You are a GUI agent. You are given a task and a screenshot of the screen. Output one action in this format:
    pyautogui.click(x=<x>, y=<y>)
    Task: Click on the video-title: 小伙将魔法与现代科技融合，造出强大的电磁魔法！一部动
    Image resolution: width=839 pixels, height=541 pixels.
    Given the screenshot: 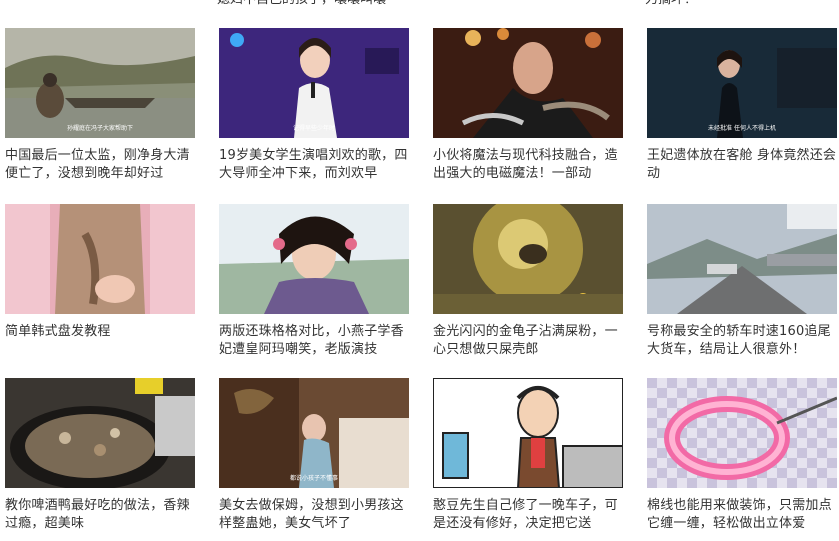 What is the action you would take?
    pyautogui.click(x=529, y=165)
    